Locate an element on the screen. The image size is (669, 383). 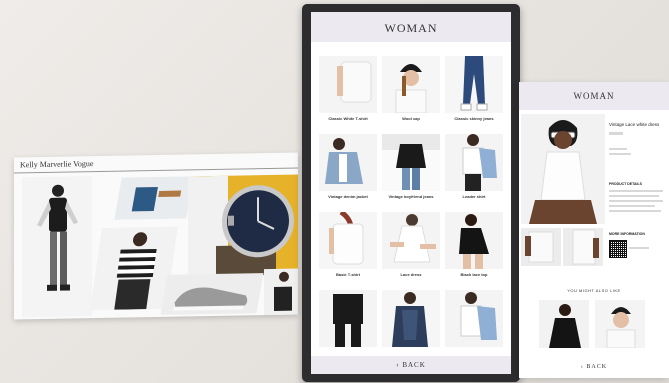
product-name: Vintage denim jacket is located at coordinates (348, 196).